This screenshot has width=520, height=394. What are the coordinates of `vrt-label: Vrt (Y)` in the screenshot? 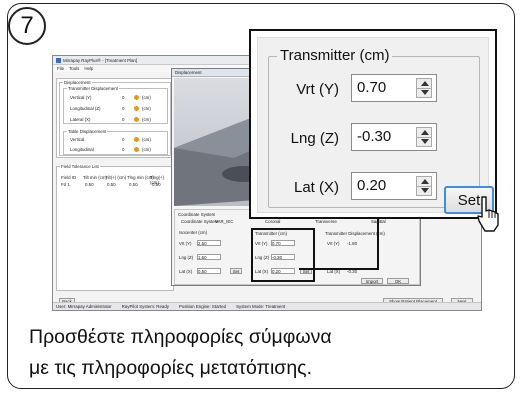 It's located at (317, 89).